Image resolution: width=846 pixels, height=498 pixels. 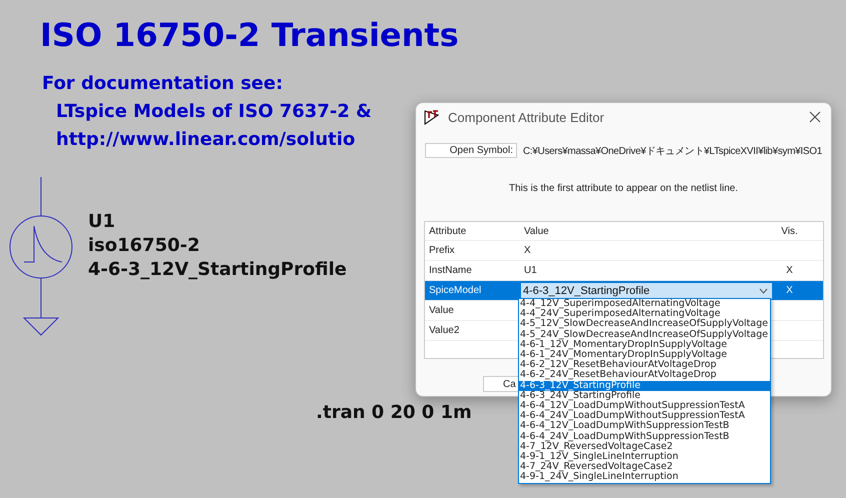 What do you see at coordinates (163, 84) in the screenshot?
I see `documentation-text: For documentation see:` at bounding box center [163, 84].